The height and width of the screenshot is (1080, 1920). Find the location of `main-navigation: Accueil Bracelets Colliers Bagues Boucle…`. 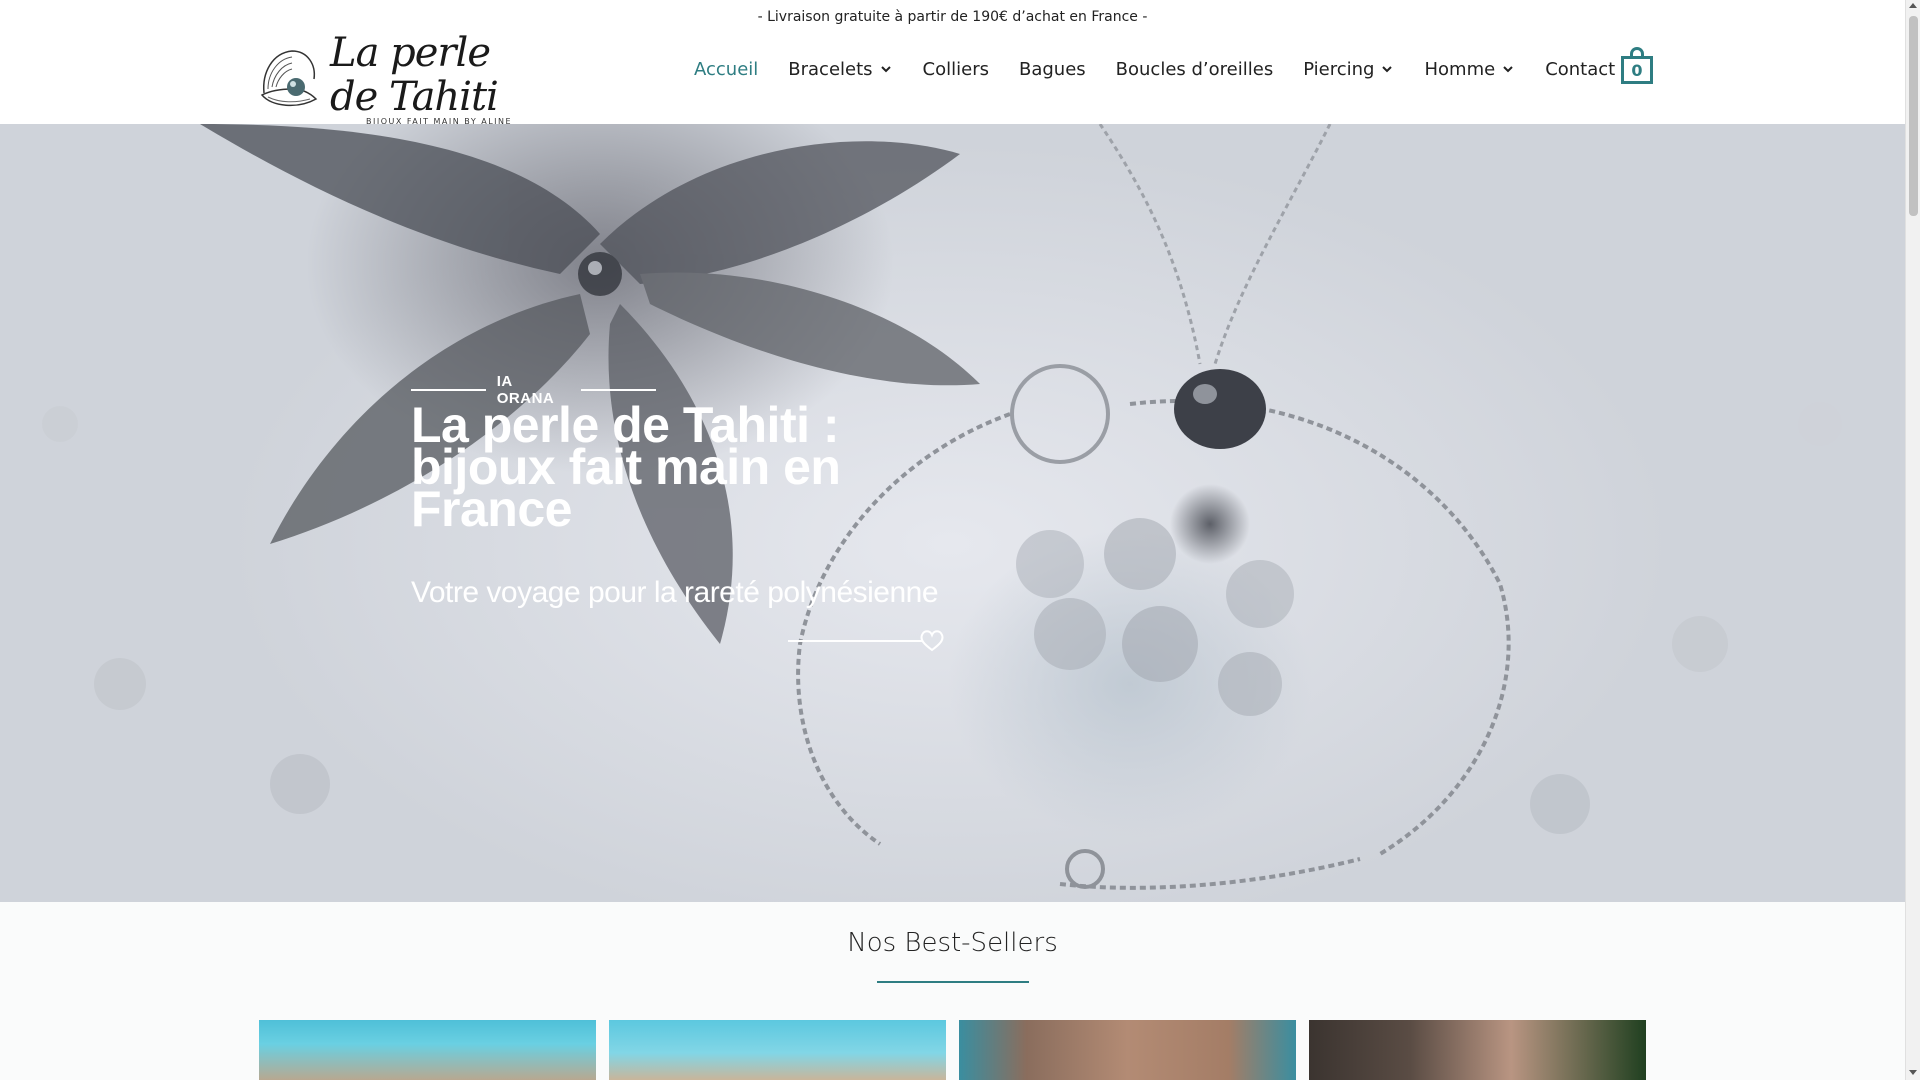

main-navigation: Accueil Bracelets Colliers Bagues Boucle… is located at coordinates (1169, 69).